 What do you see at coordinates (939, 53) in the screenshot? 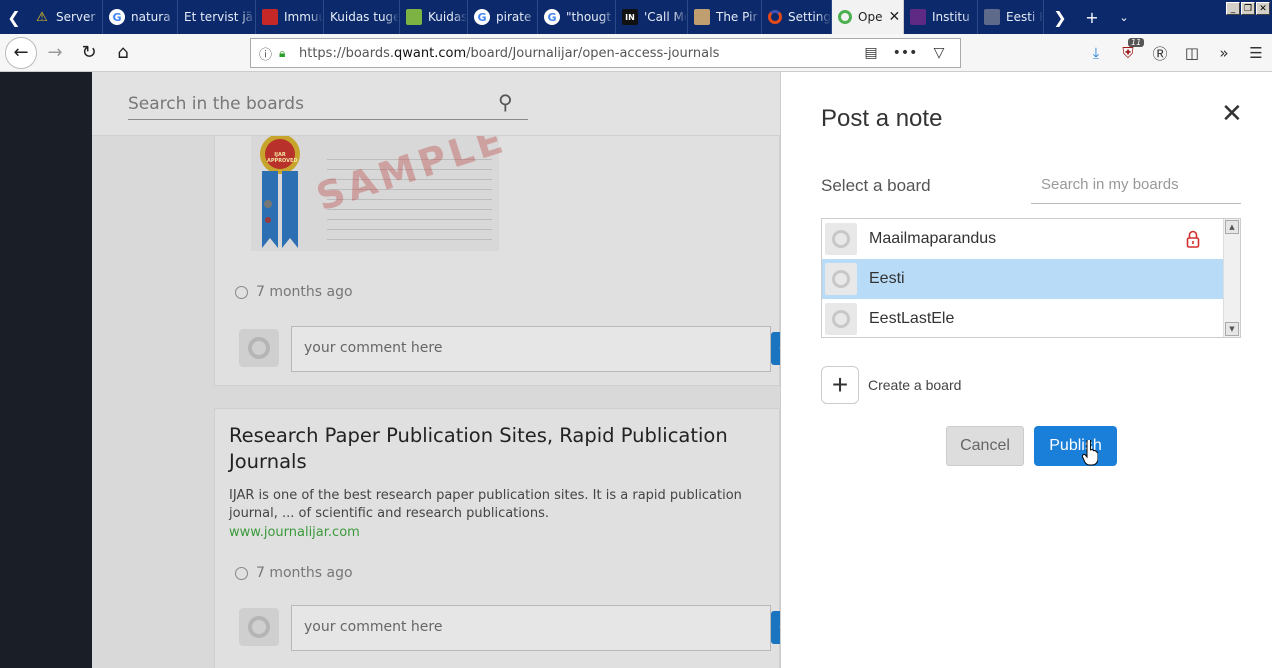
I see `pocket-icon: ▽` at bounding box center [939, 53].